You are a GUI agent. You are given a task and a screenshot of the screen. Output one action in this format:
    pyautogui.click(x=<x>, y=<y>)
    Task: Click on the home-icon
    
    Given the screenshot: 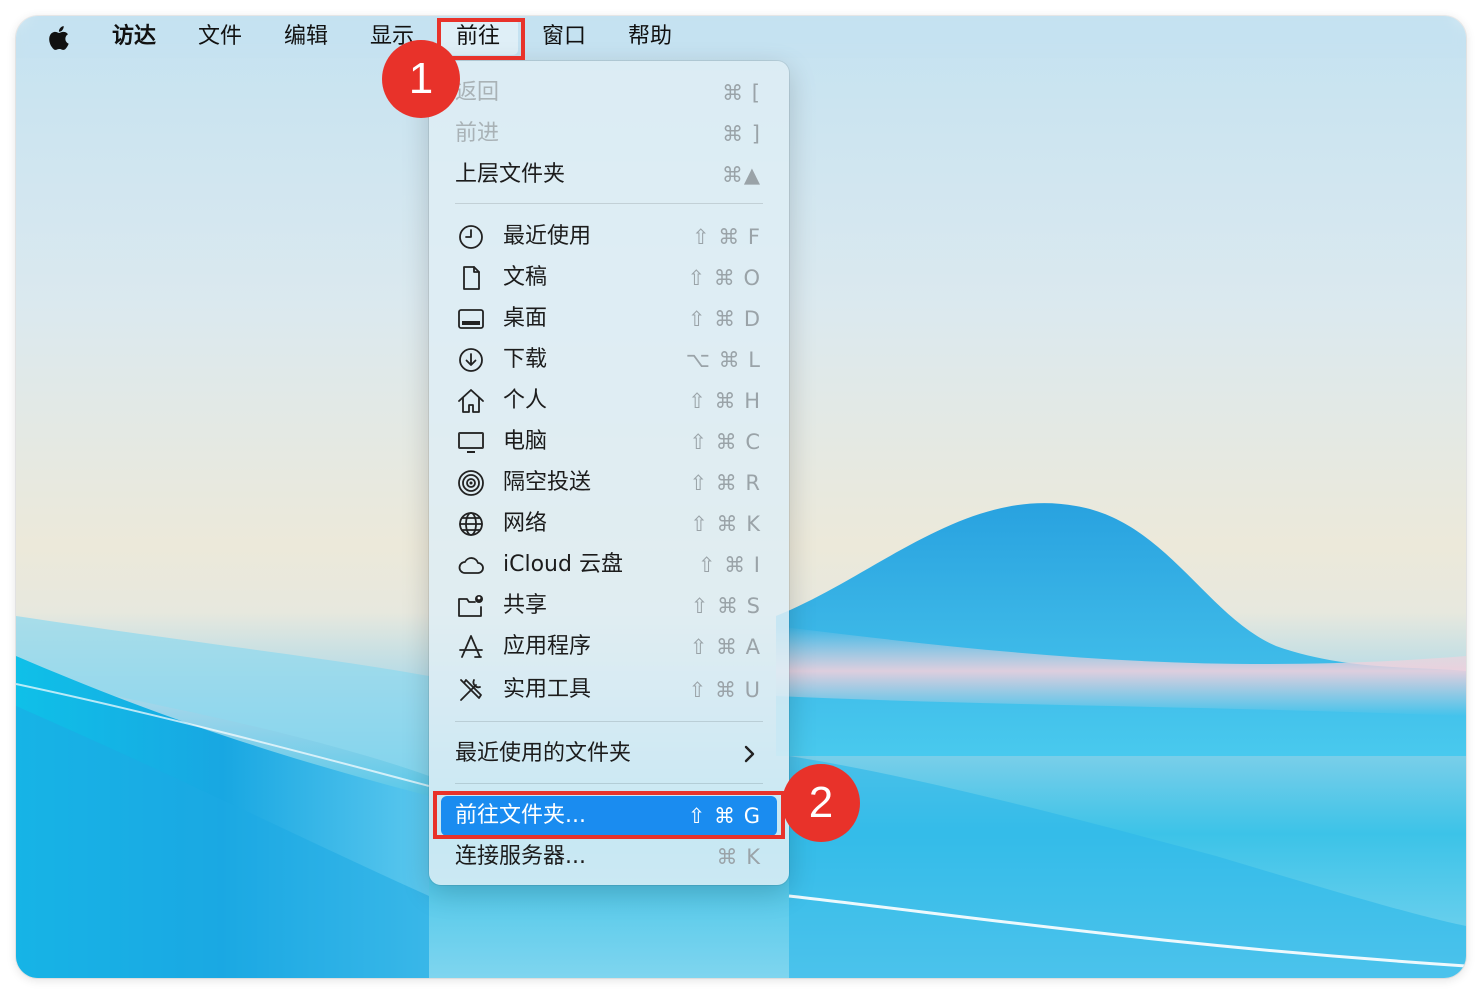 What is the action you would take?
    pyautogui.click(x=471, y=401)
    